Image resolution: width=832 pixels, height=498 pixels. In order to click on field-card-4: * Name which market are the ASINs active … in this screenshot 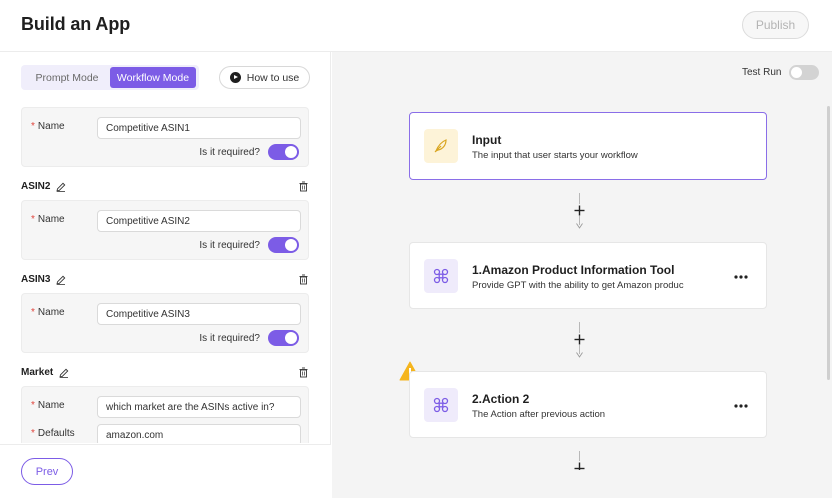, I will do `click(165, 414)`.